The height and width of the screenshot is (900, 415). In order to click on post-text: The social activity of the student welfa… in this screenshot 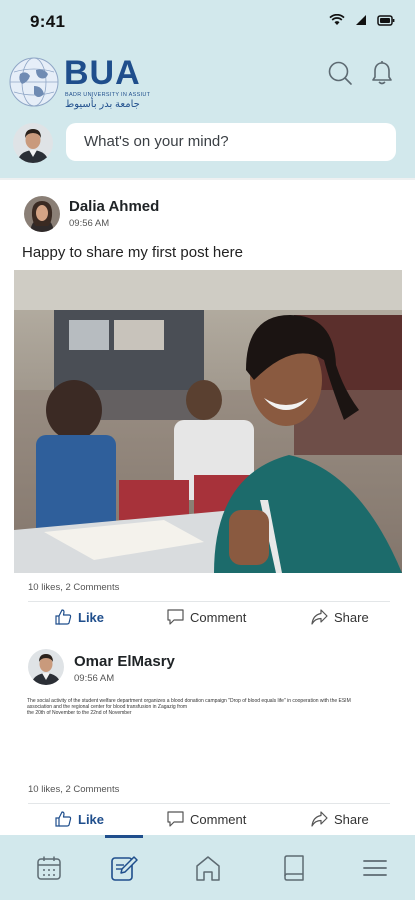, I will do `click(217, 707)`.